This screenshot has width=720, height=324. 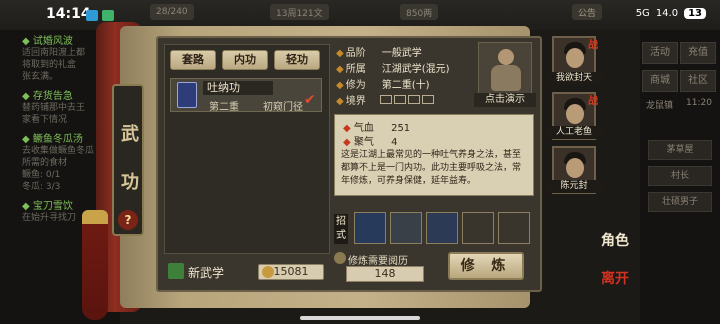 What do you see at coordinates (363, 142) in the screenshot?
I see `stat-label: 聚气` at bounding box center [363, 142].